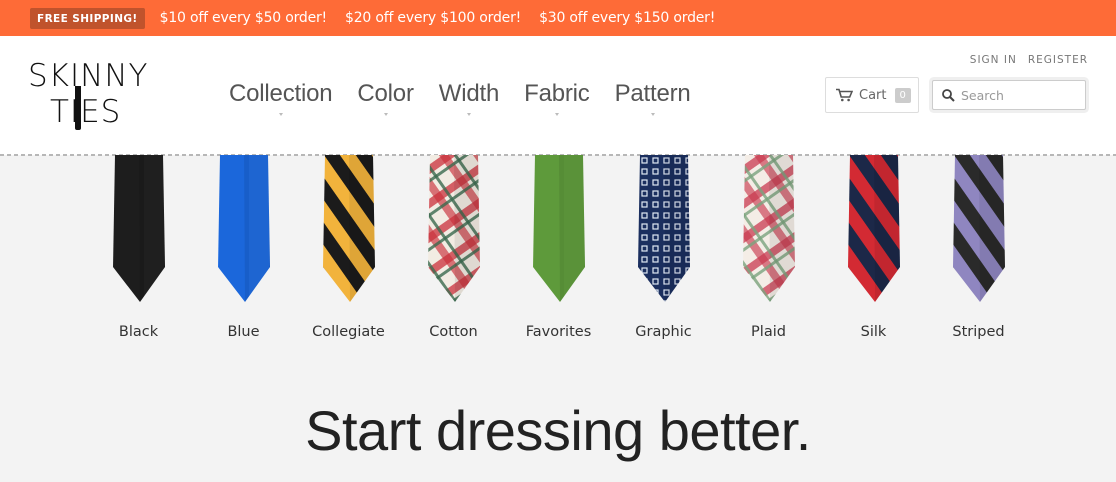 The height and width of the screenshot is (482, 1116). I want to click on tie-category-plaid: Plaid, so click(768, 250).